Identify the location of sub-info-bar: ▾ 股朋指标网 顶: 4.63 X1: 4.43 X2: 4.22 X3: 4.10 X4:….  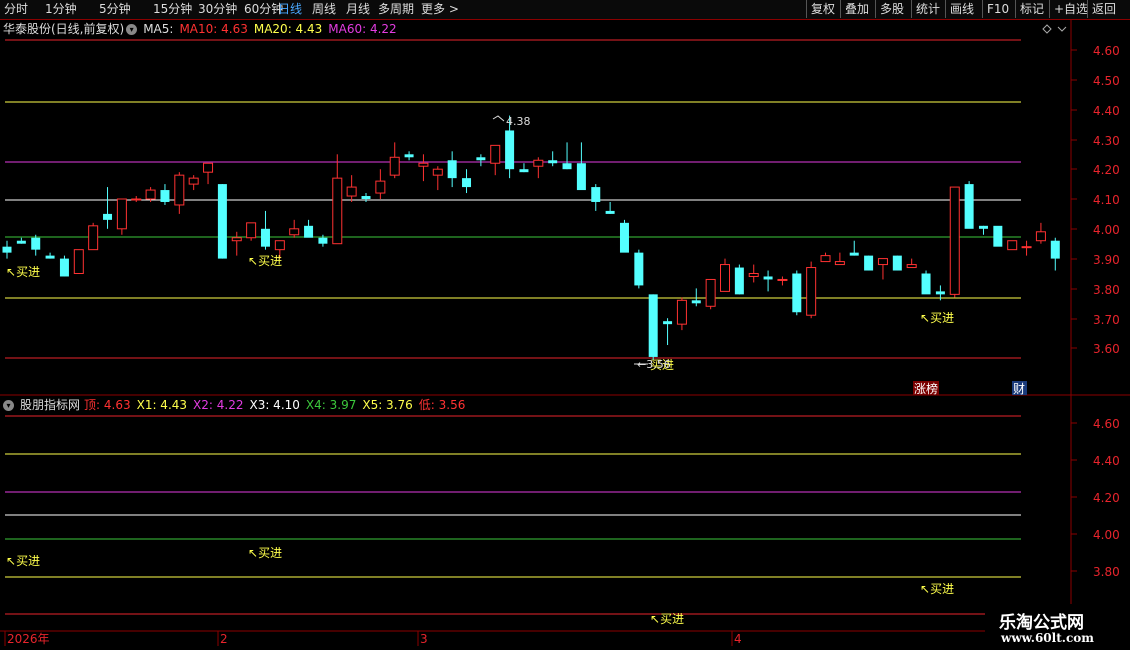
(237, 405).